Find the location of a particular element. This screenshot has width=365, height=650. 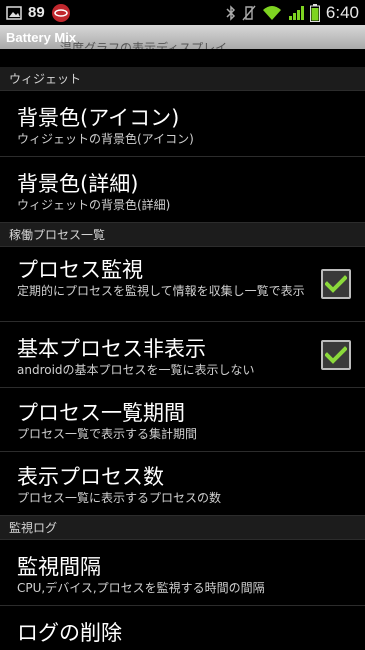

process-monitor-checkbox is located at coordinates (336, 284).